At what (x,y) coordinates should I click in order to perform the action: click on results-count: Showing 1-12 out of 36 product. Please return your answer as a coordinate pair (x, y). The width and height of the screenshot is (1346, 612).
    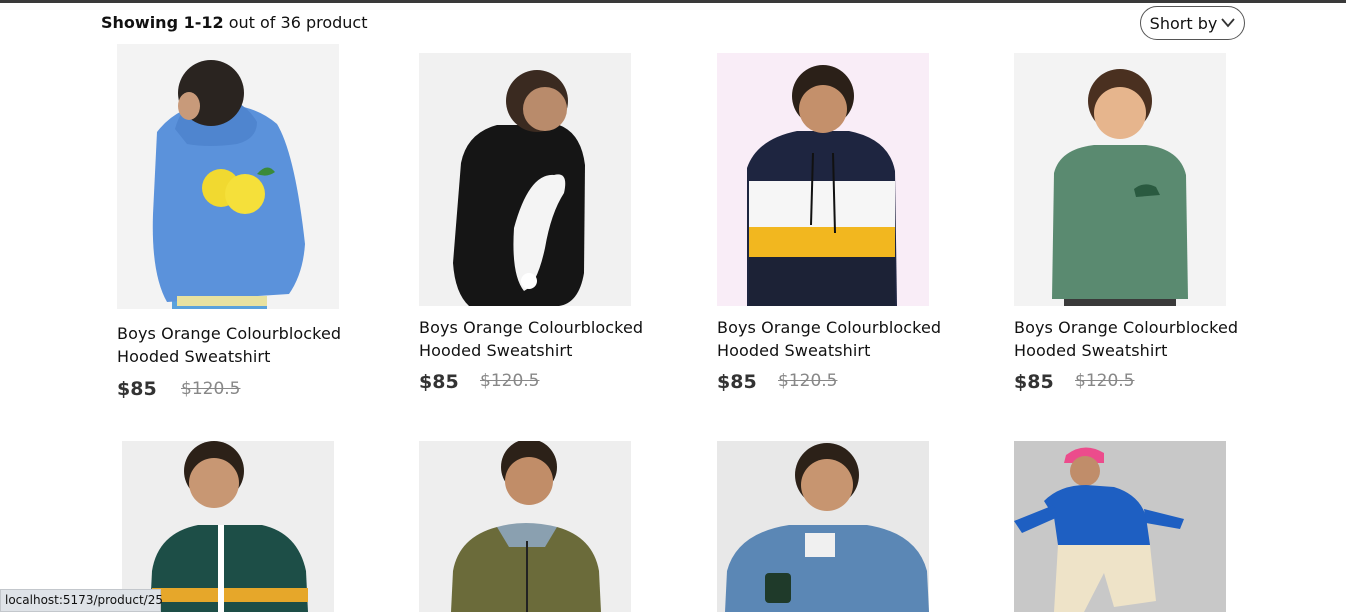
    Looking at the image, I should click on (234, 22).